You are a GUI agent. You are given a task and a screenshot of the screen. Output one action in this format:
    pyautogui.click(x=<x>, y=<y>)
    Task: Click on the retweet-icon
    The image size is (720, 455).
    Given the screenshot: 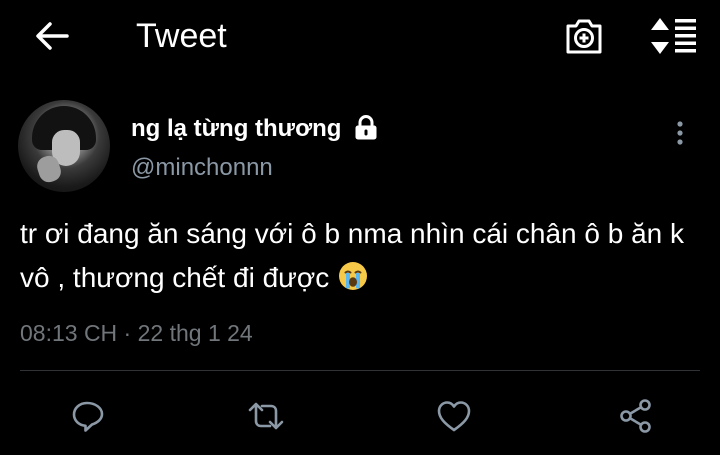 What is the action you would take?
    pyautogui.click(x=266, y=416)
    